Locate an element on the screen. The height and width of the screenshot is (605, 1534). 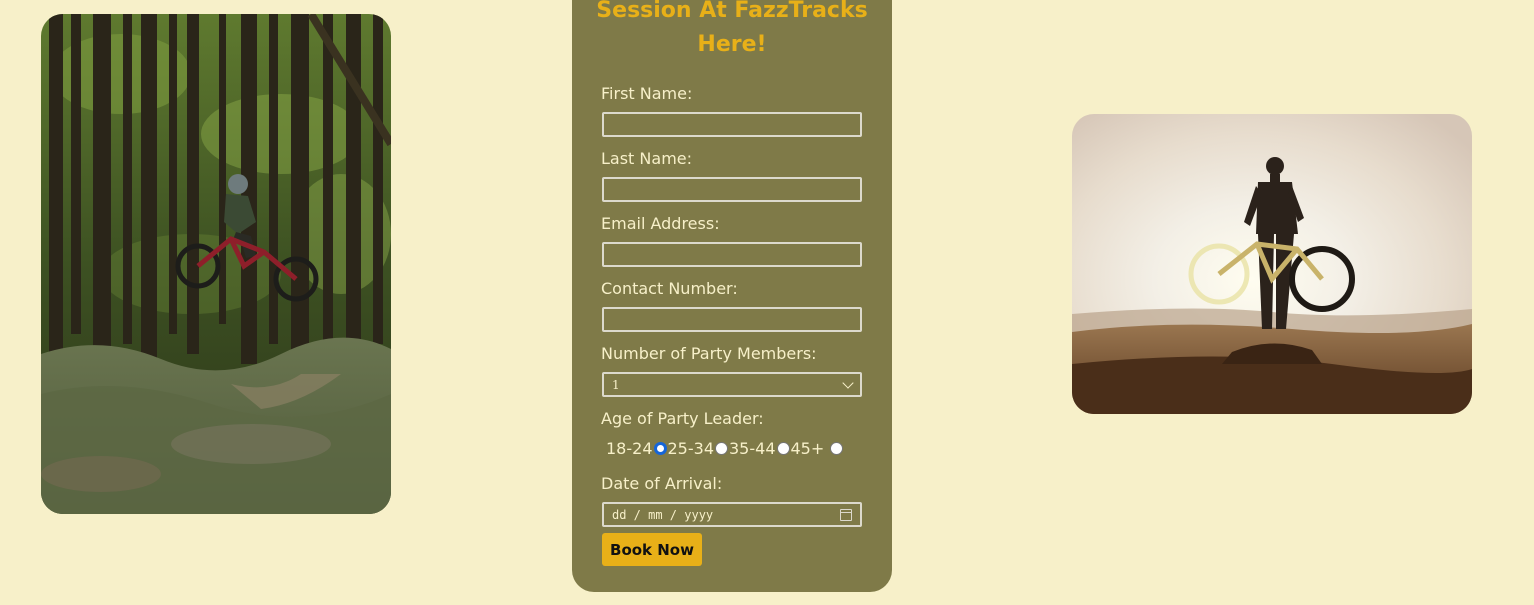
party-members-selected-value: 1 is located at coordinates (616, 384).